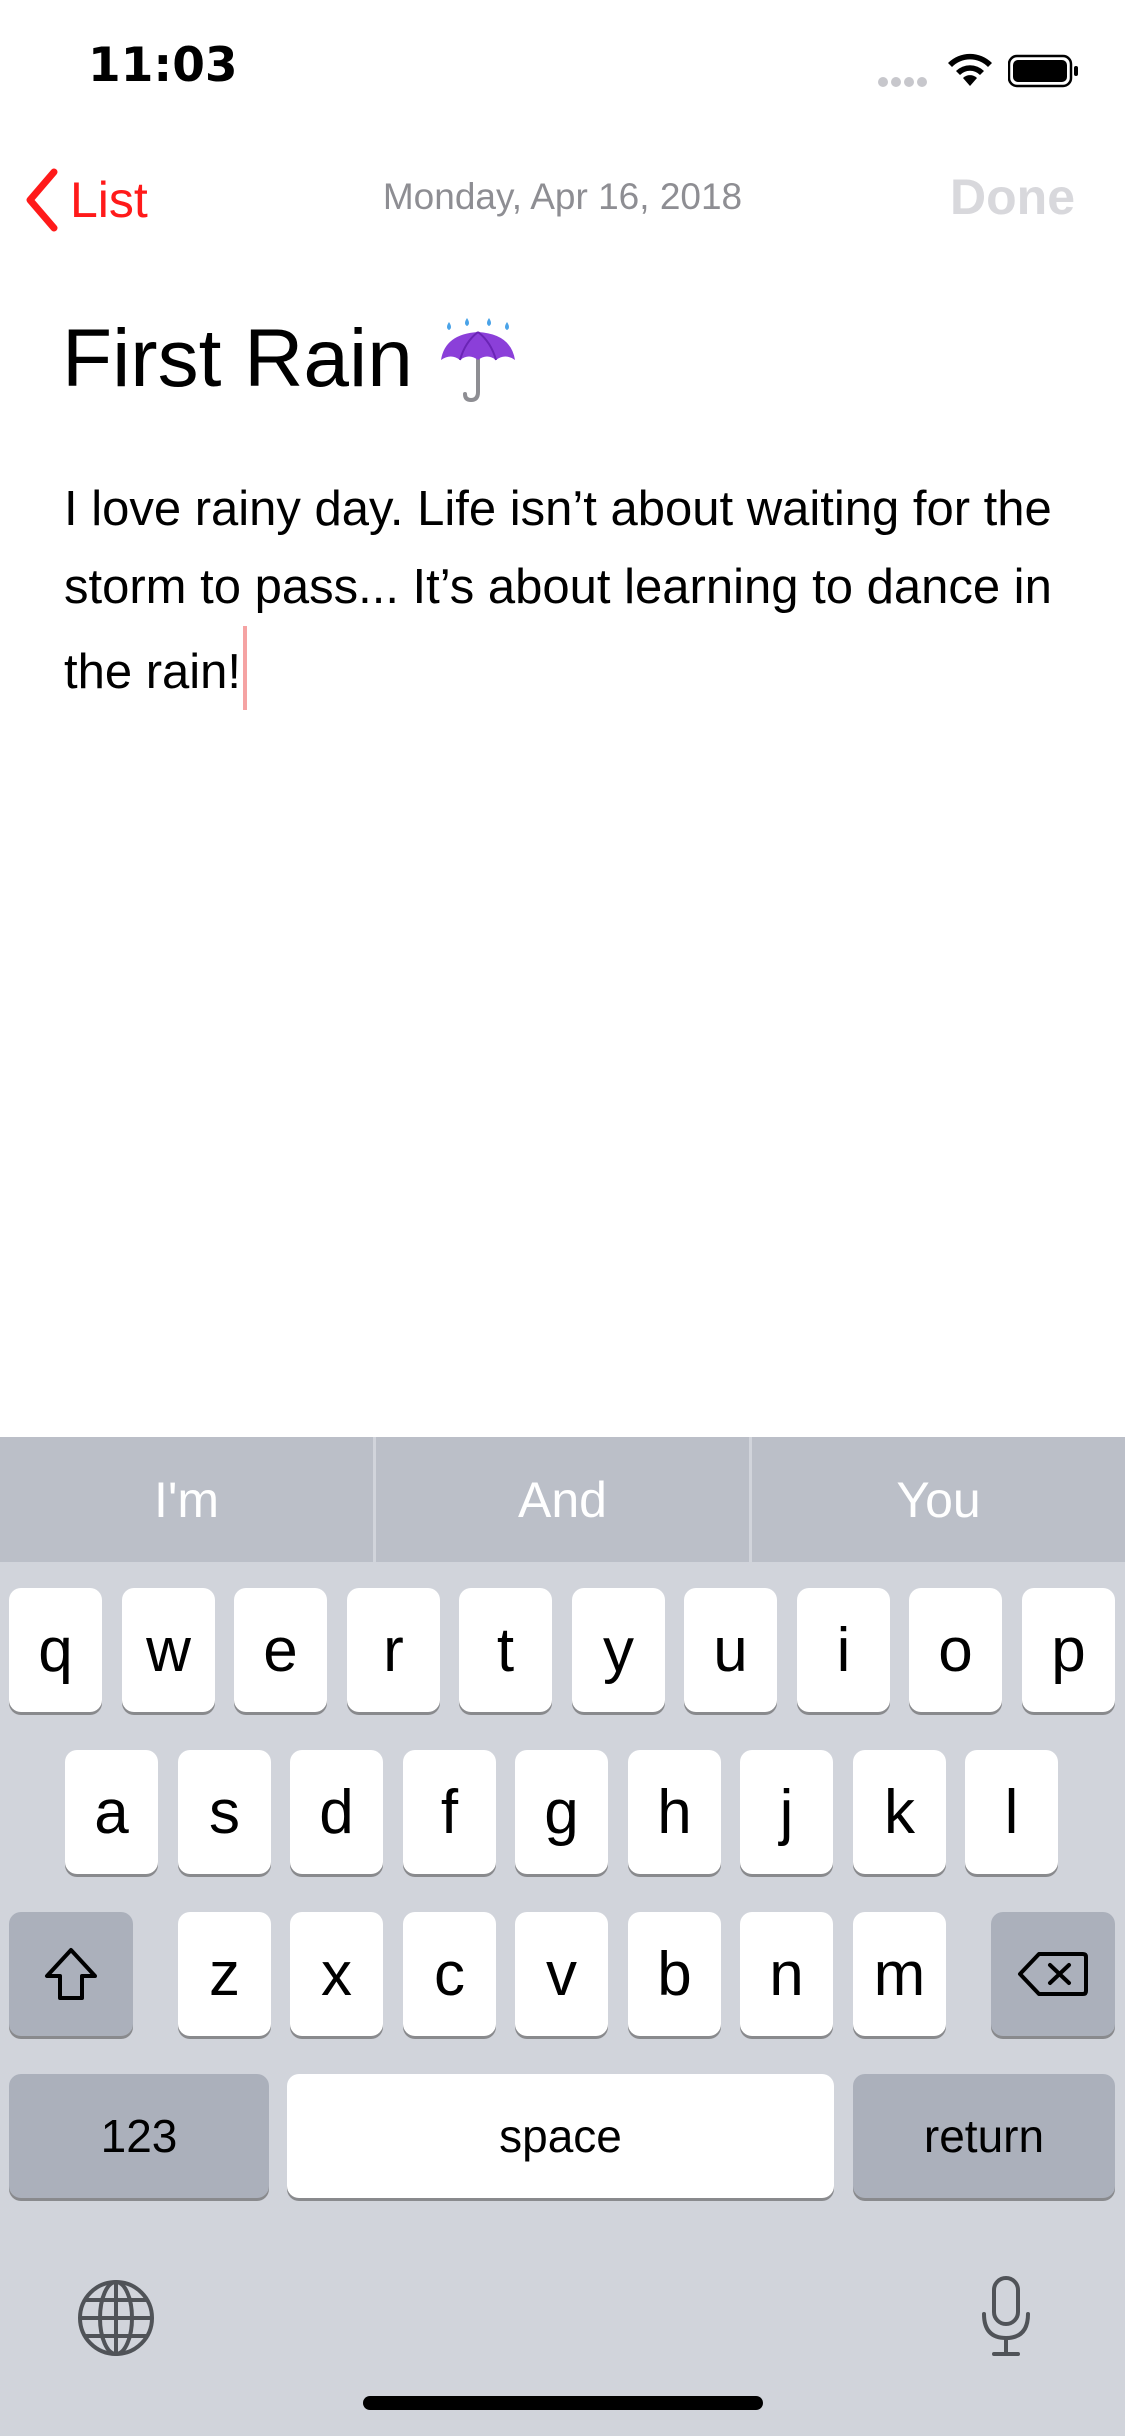  What do you see at coordinates (905, 79) in the screenshot?
I see `signal-dots-icon` at bounding box center [905, 79].